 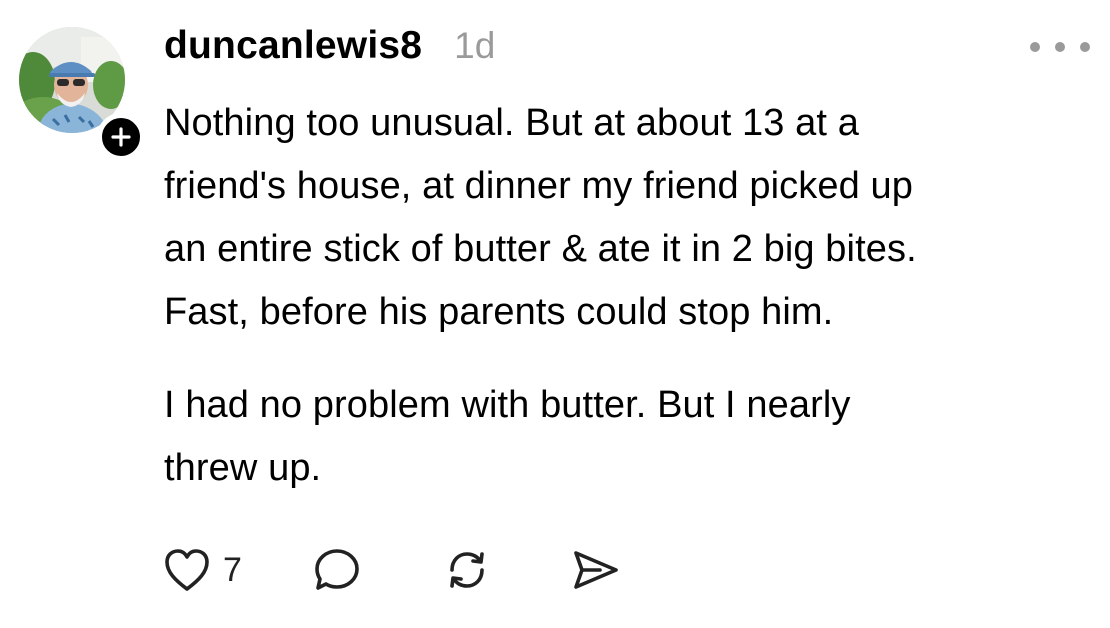 I want to click on more-options-button, so click(x=1060, y=47).